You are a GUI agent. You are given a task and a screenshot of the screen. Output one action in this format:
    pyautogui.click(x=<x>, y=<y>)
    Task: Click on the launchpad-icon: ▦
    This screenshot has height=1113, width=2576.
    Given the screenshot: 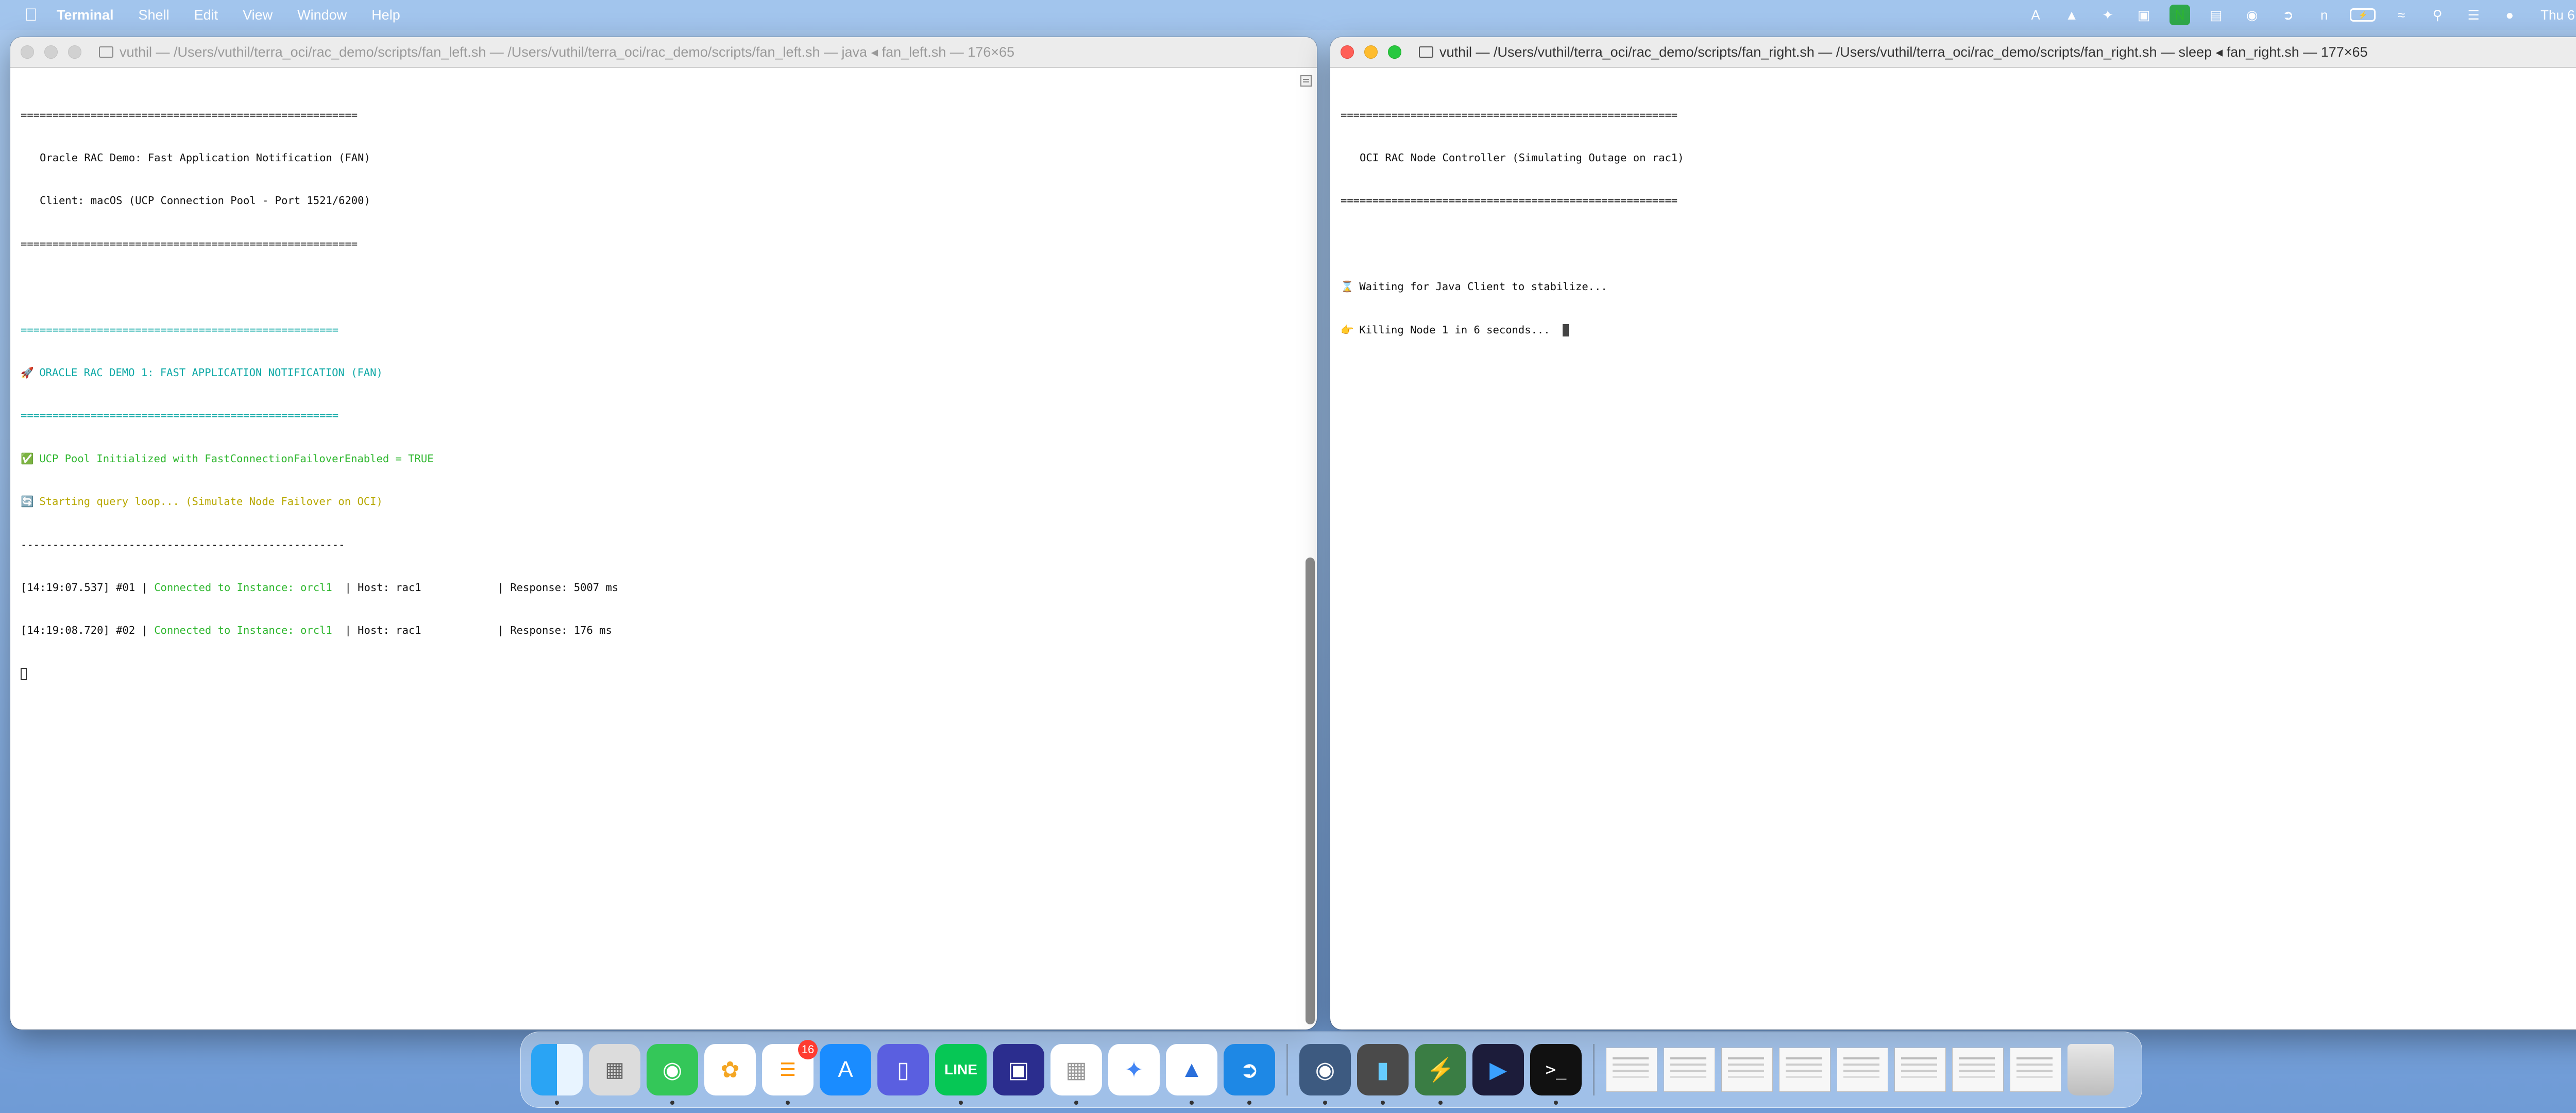 What is the action you would take?
    pyautogui.click(x=614, y=1069)
    